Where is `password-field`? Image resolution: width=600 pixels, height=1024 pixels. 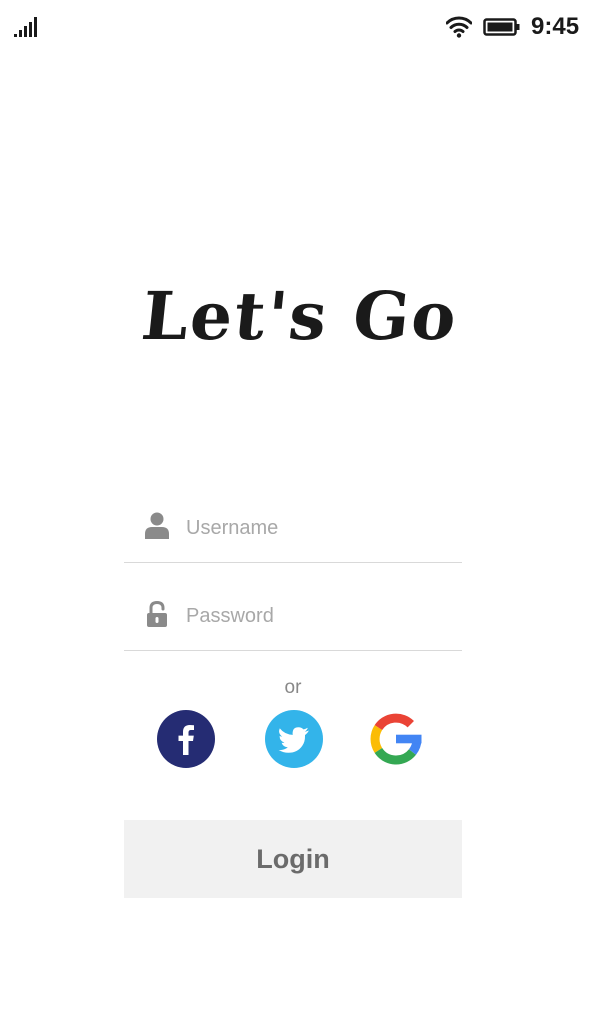 password-field is located at coordinates (293, 622).